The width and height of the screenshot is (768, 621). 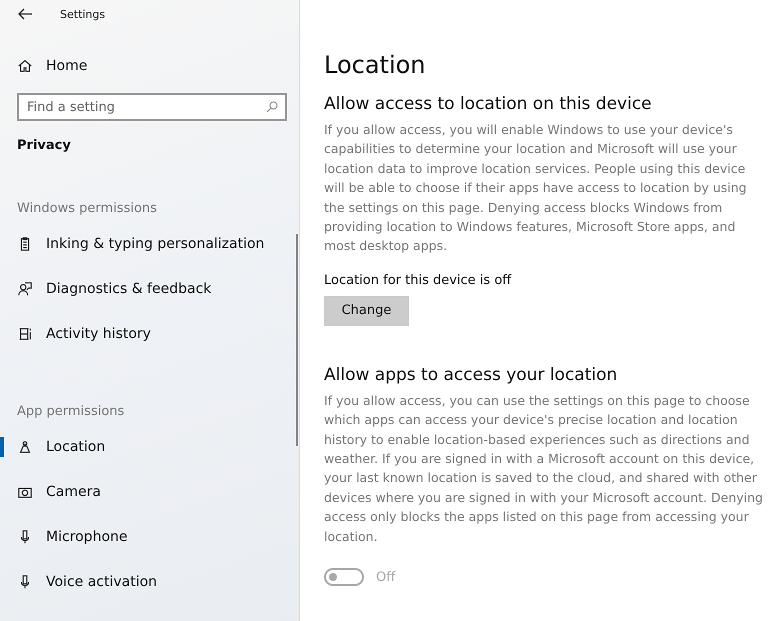 I want to click on nav-item: Camera, so click(x=54, y=491).